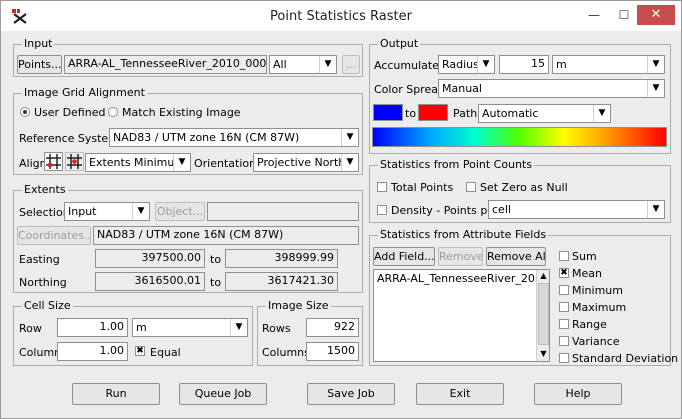  I want to click on remove-button: Remove, so click(460, 256).